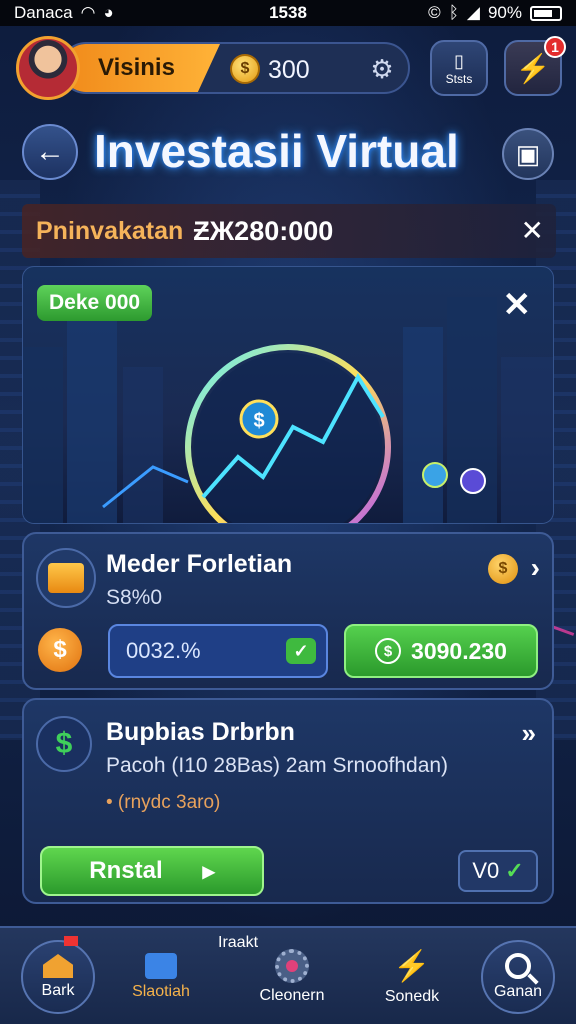 Image resolution: width=576 pixels, height=1024 pixels. What do you see at coordinates (88, 12) in the screenshot?
I see `wifi-icon: ◠` at bounding box center [88, 12].